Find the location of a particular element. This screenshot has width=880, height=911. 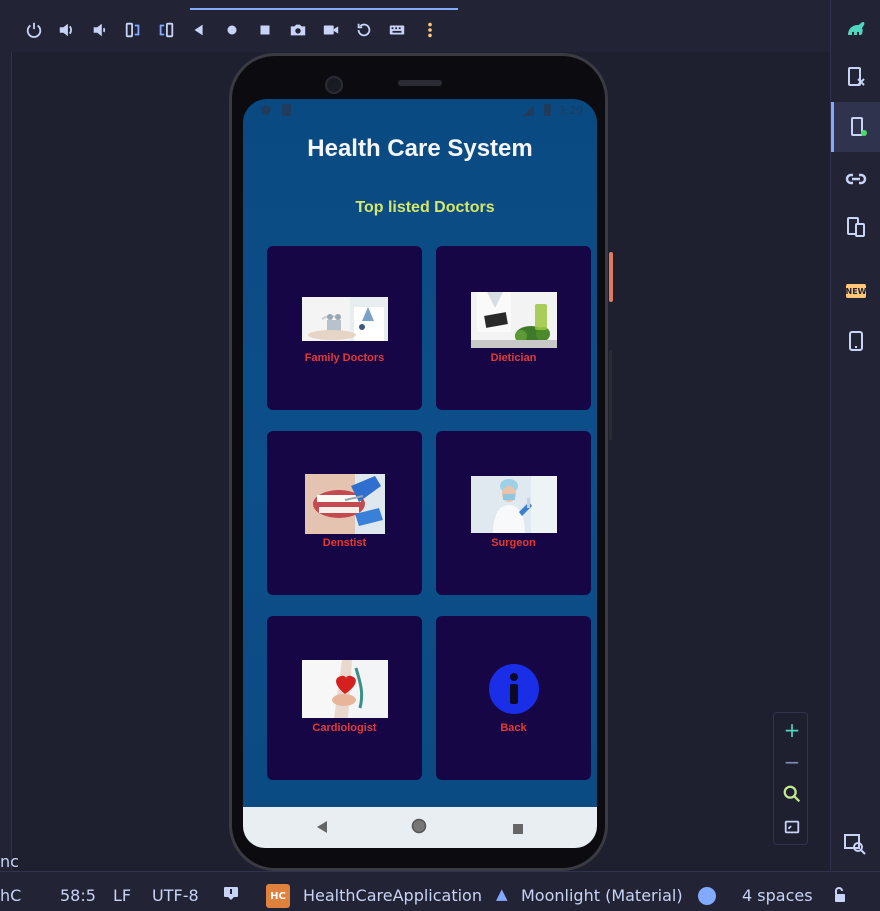

status-caret-position: 58:5 is located at coordinates (78, 895).